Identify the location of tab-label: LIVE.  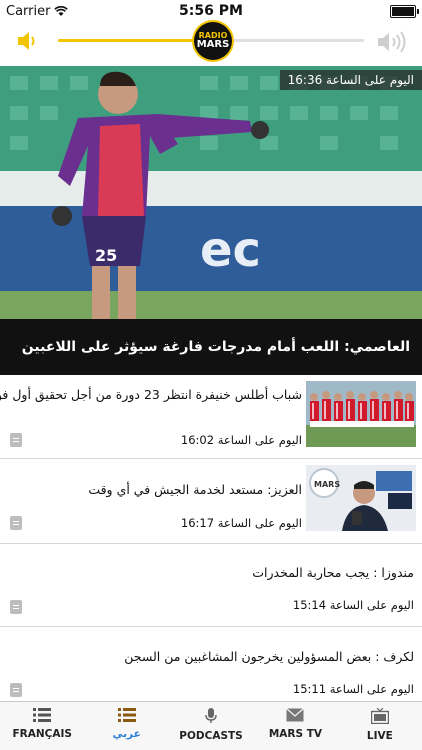
(379, 736).